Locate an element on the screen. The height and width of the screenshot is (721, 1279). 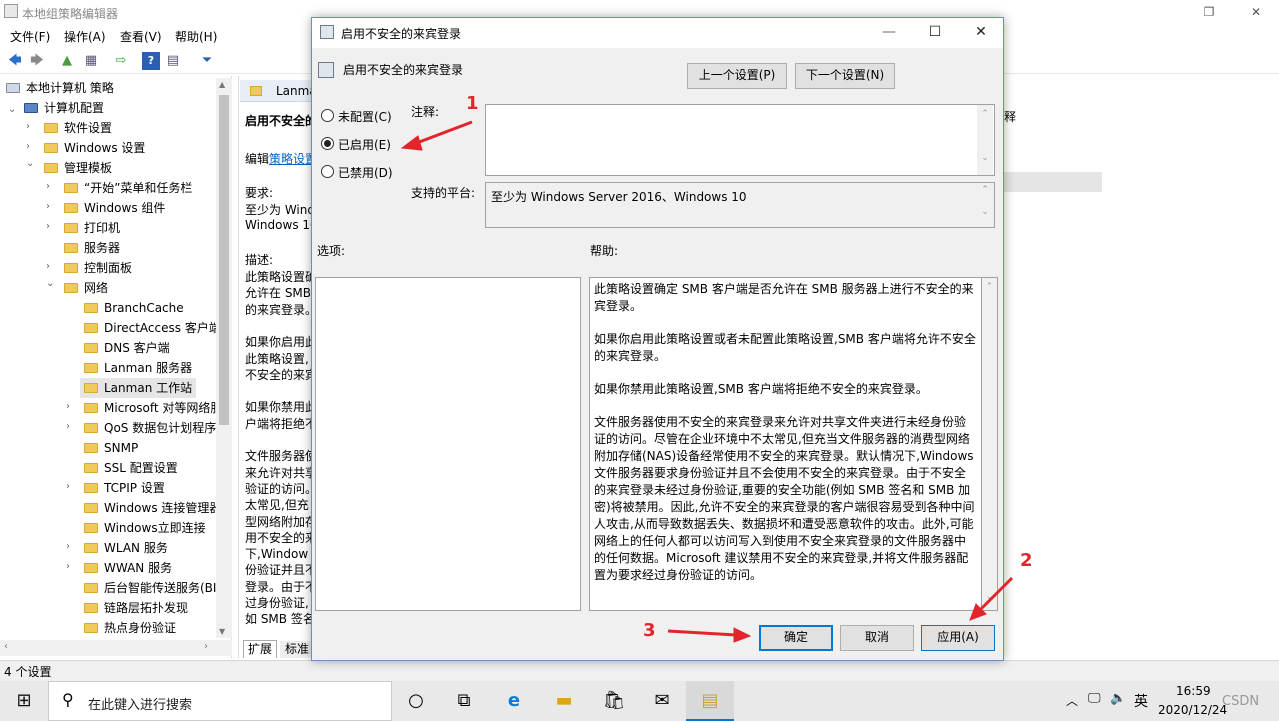
policy-editor-taskbar-icon: ▤ is located at coordinates (710, 701).